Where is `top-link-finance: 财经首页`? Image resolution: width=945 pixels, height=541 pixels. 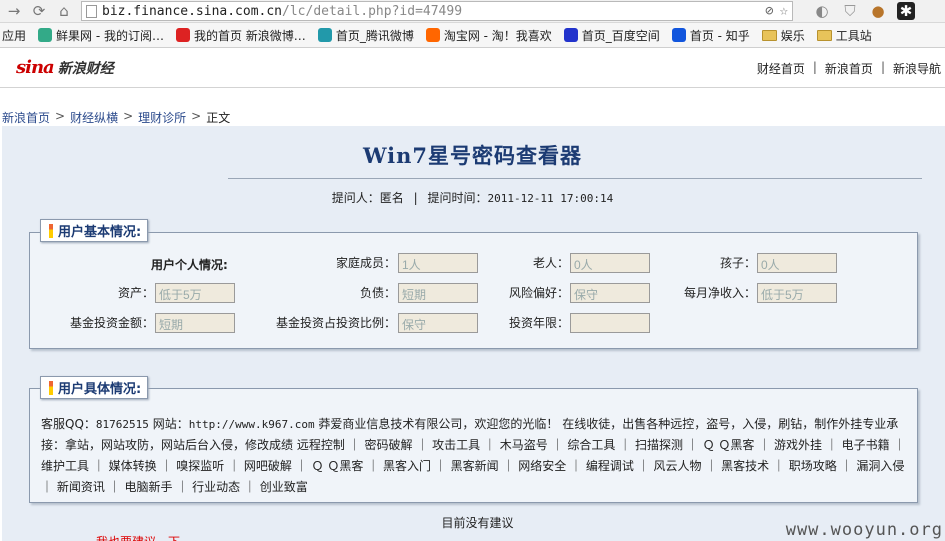
top-link-finance: 财经首页 is located at coordinates (781, 68).